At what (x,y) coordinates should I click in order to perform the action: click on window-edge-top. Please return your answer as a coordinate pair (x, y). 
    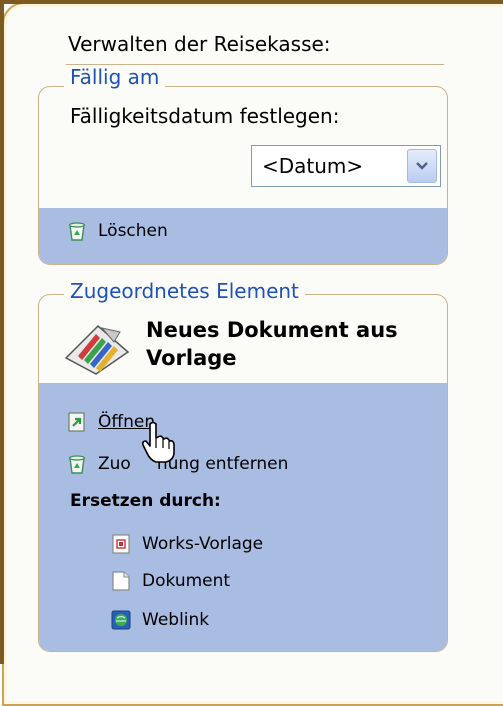
    Looking at the image, I should click on (251, 2).